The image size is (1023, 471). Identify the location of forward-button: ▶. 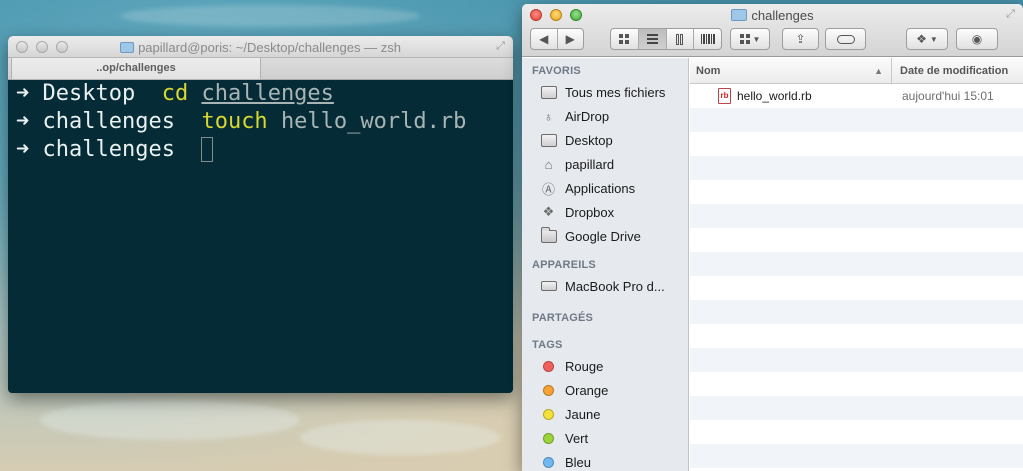
(571, 39).